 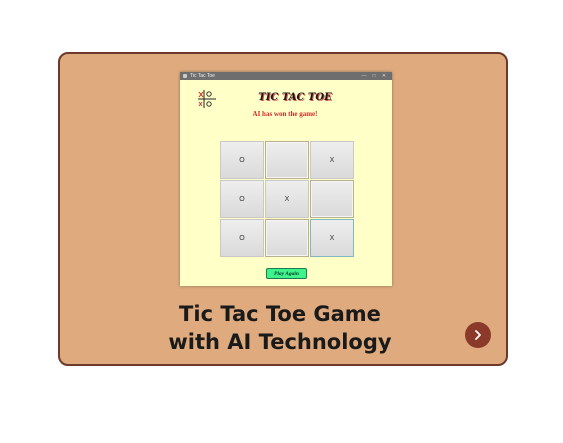 I want to click on game-status: AI has won the game!, so click(x=285, y=114).